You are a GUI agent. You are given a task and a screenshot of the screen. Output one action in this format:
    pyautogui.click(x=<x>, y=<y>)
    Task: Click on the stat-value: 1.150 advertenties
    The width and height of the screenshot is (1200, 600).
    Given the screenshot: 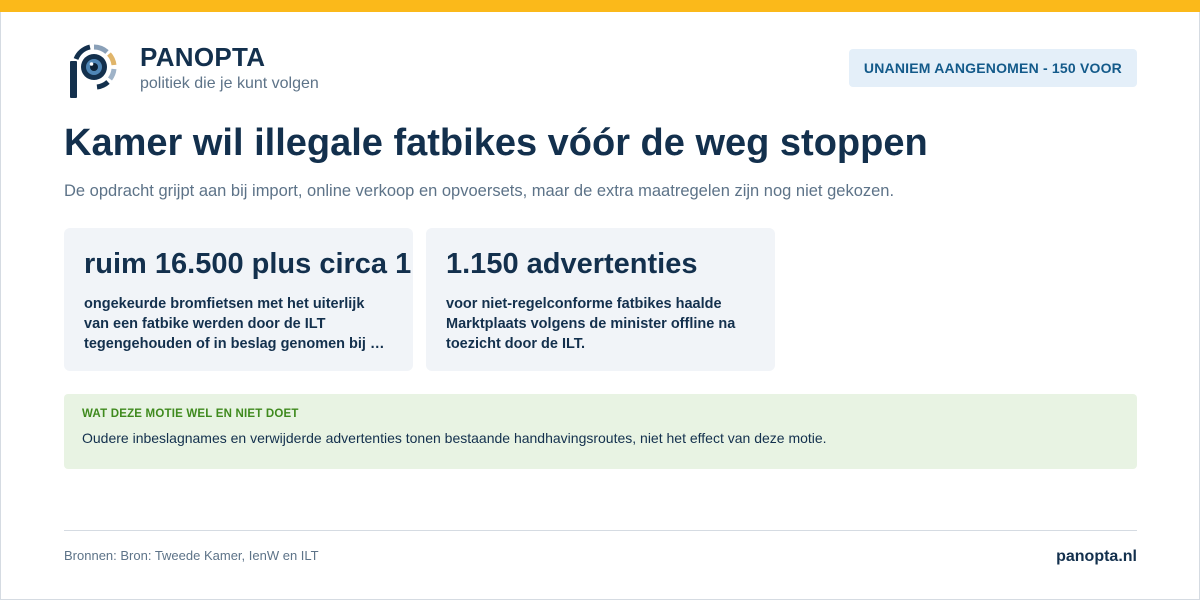 What is the action you would take?
    pyautogui.click(x=572, y=264)
    